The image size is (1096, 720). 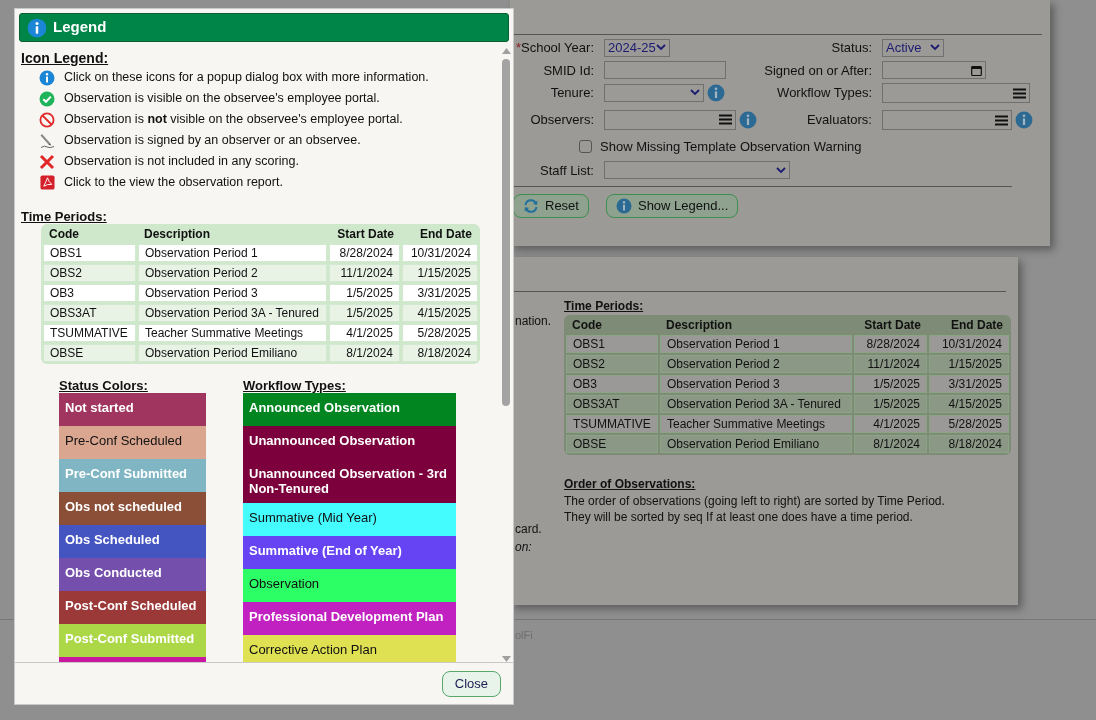 I want to click on section-heading: Order of Observations:, so click(x=630, y=484).